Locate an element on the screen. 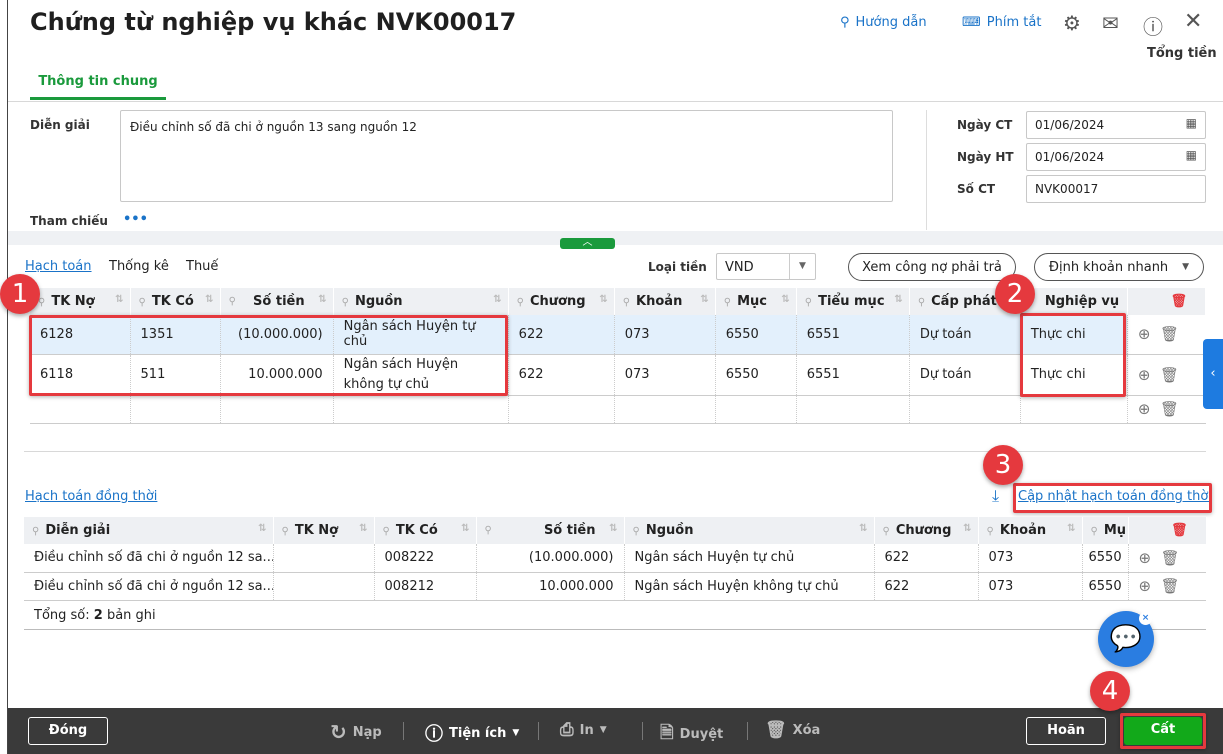  currency-value: VND is located at coordinates (739, 267).